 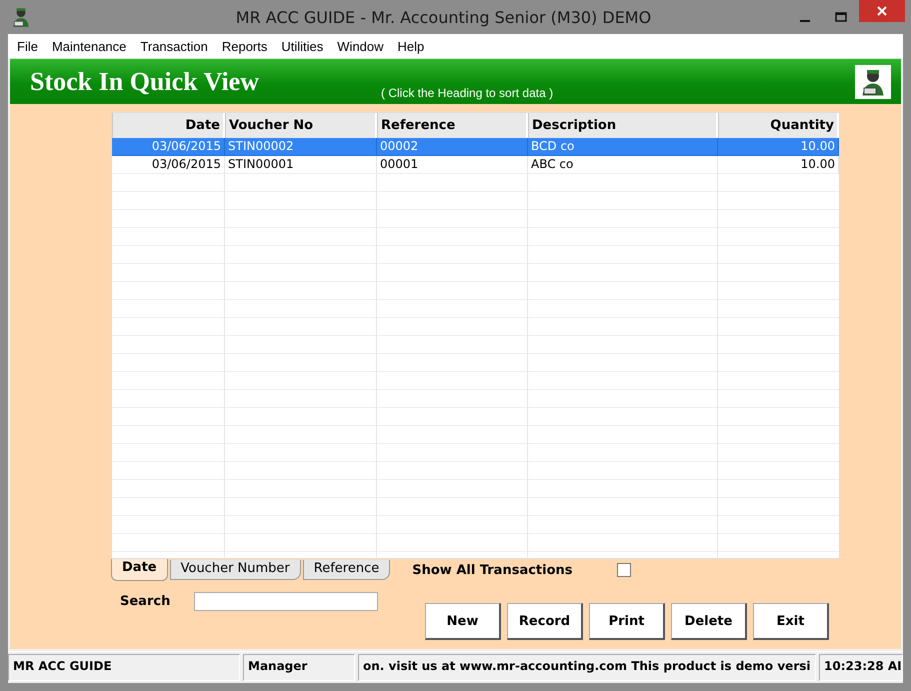 What do you see at coordinates (452, 125) in the screenshot?
I see `column-header: Reference` at bounding box center [452, 125].